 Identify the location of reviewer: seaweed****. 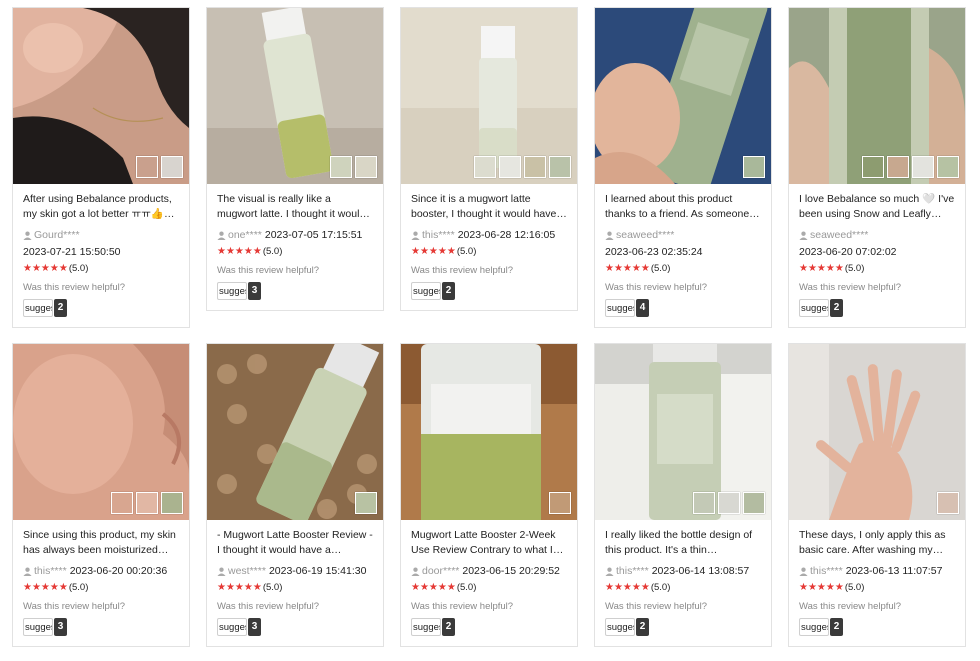
(833, 235).